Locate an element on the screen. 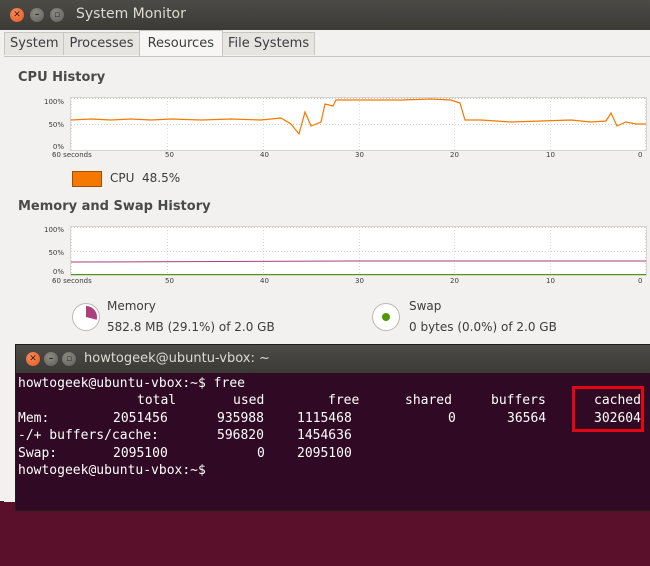 The image size is (650, 566). mem-used: 935988 is located at coordinates (240, 418).